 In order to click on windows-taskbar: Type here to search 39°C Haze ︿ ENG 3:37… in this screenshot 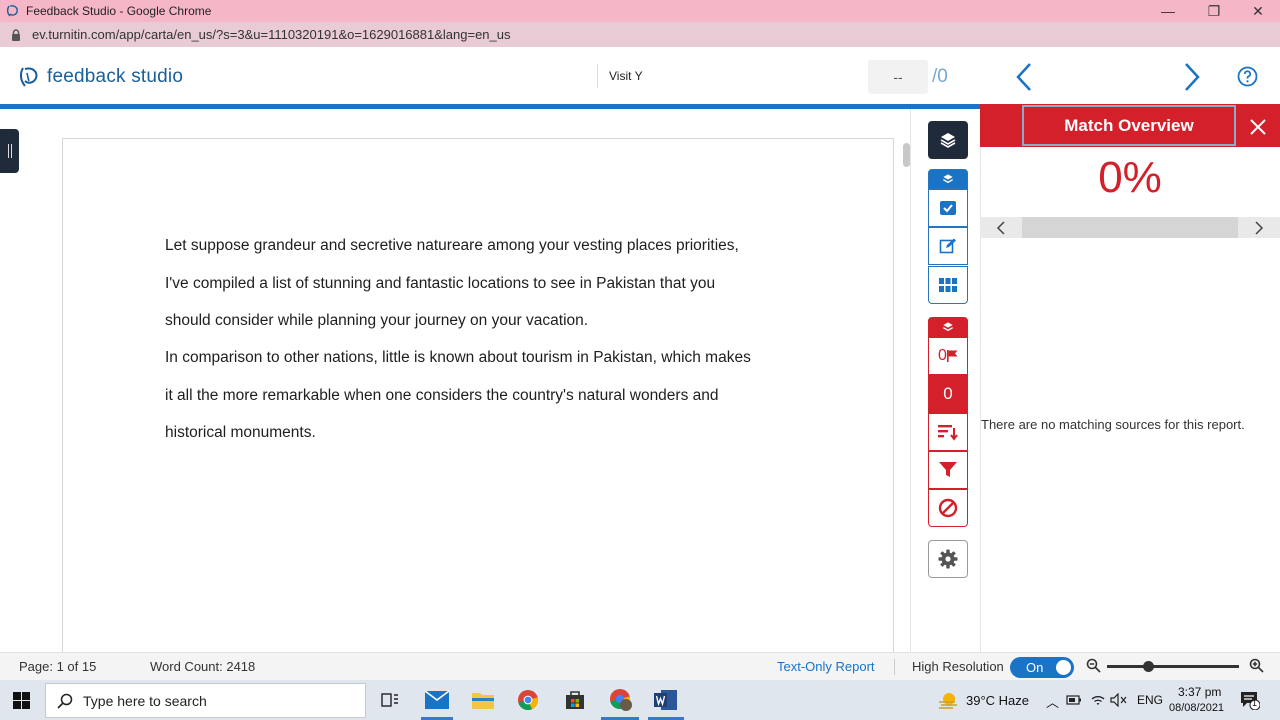, I will do `click(640, 700)`.